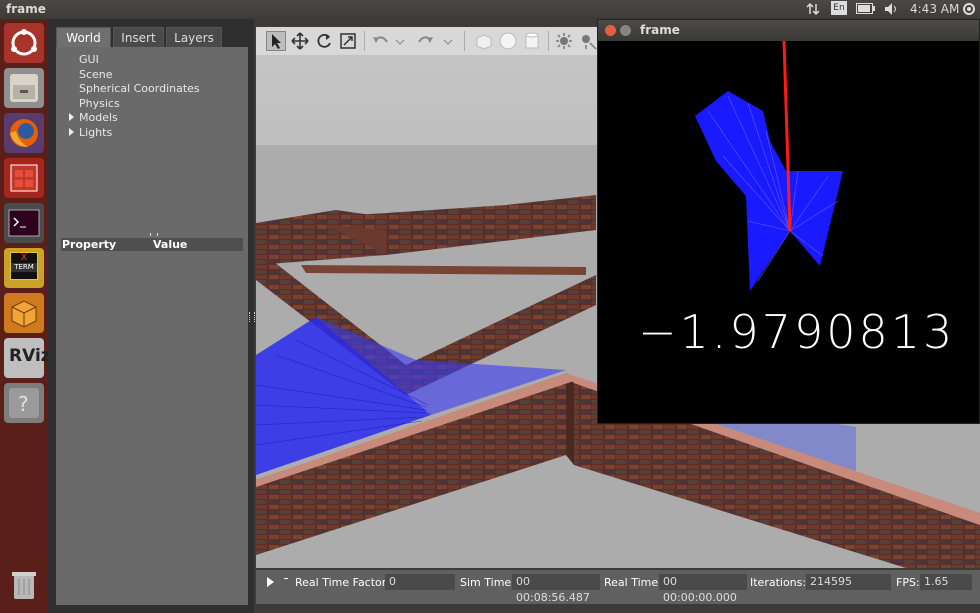 This screenshot has height=613, width=980. I want to click on question-mark-icon: ?, so click(24, 403).